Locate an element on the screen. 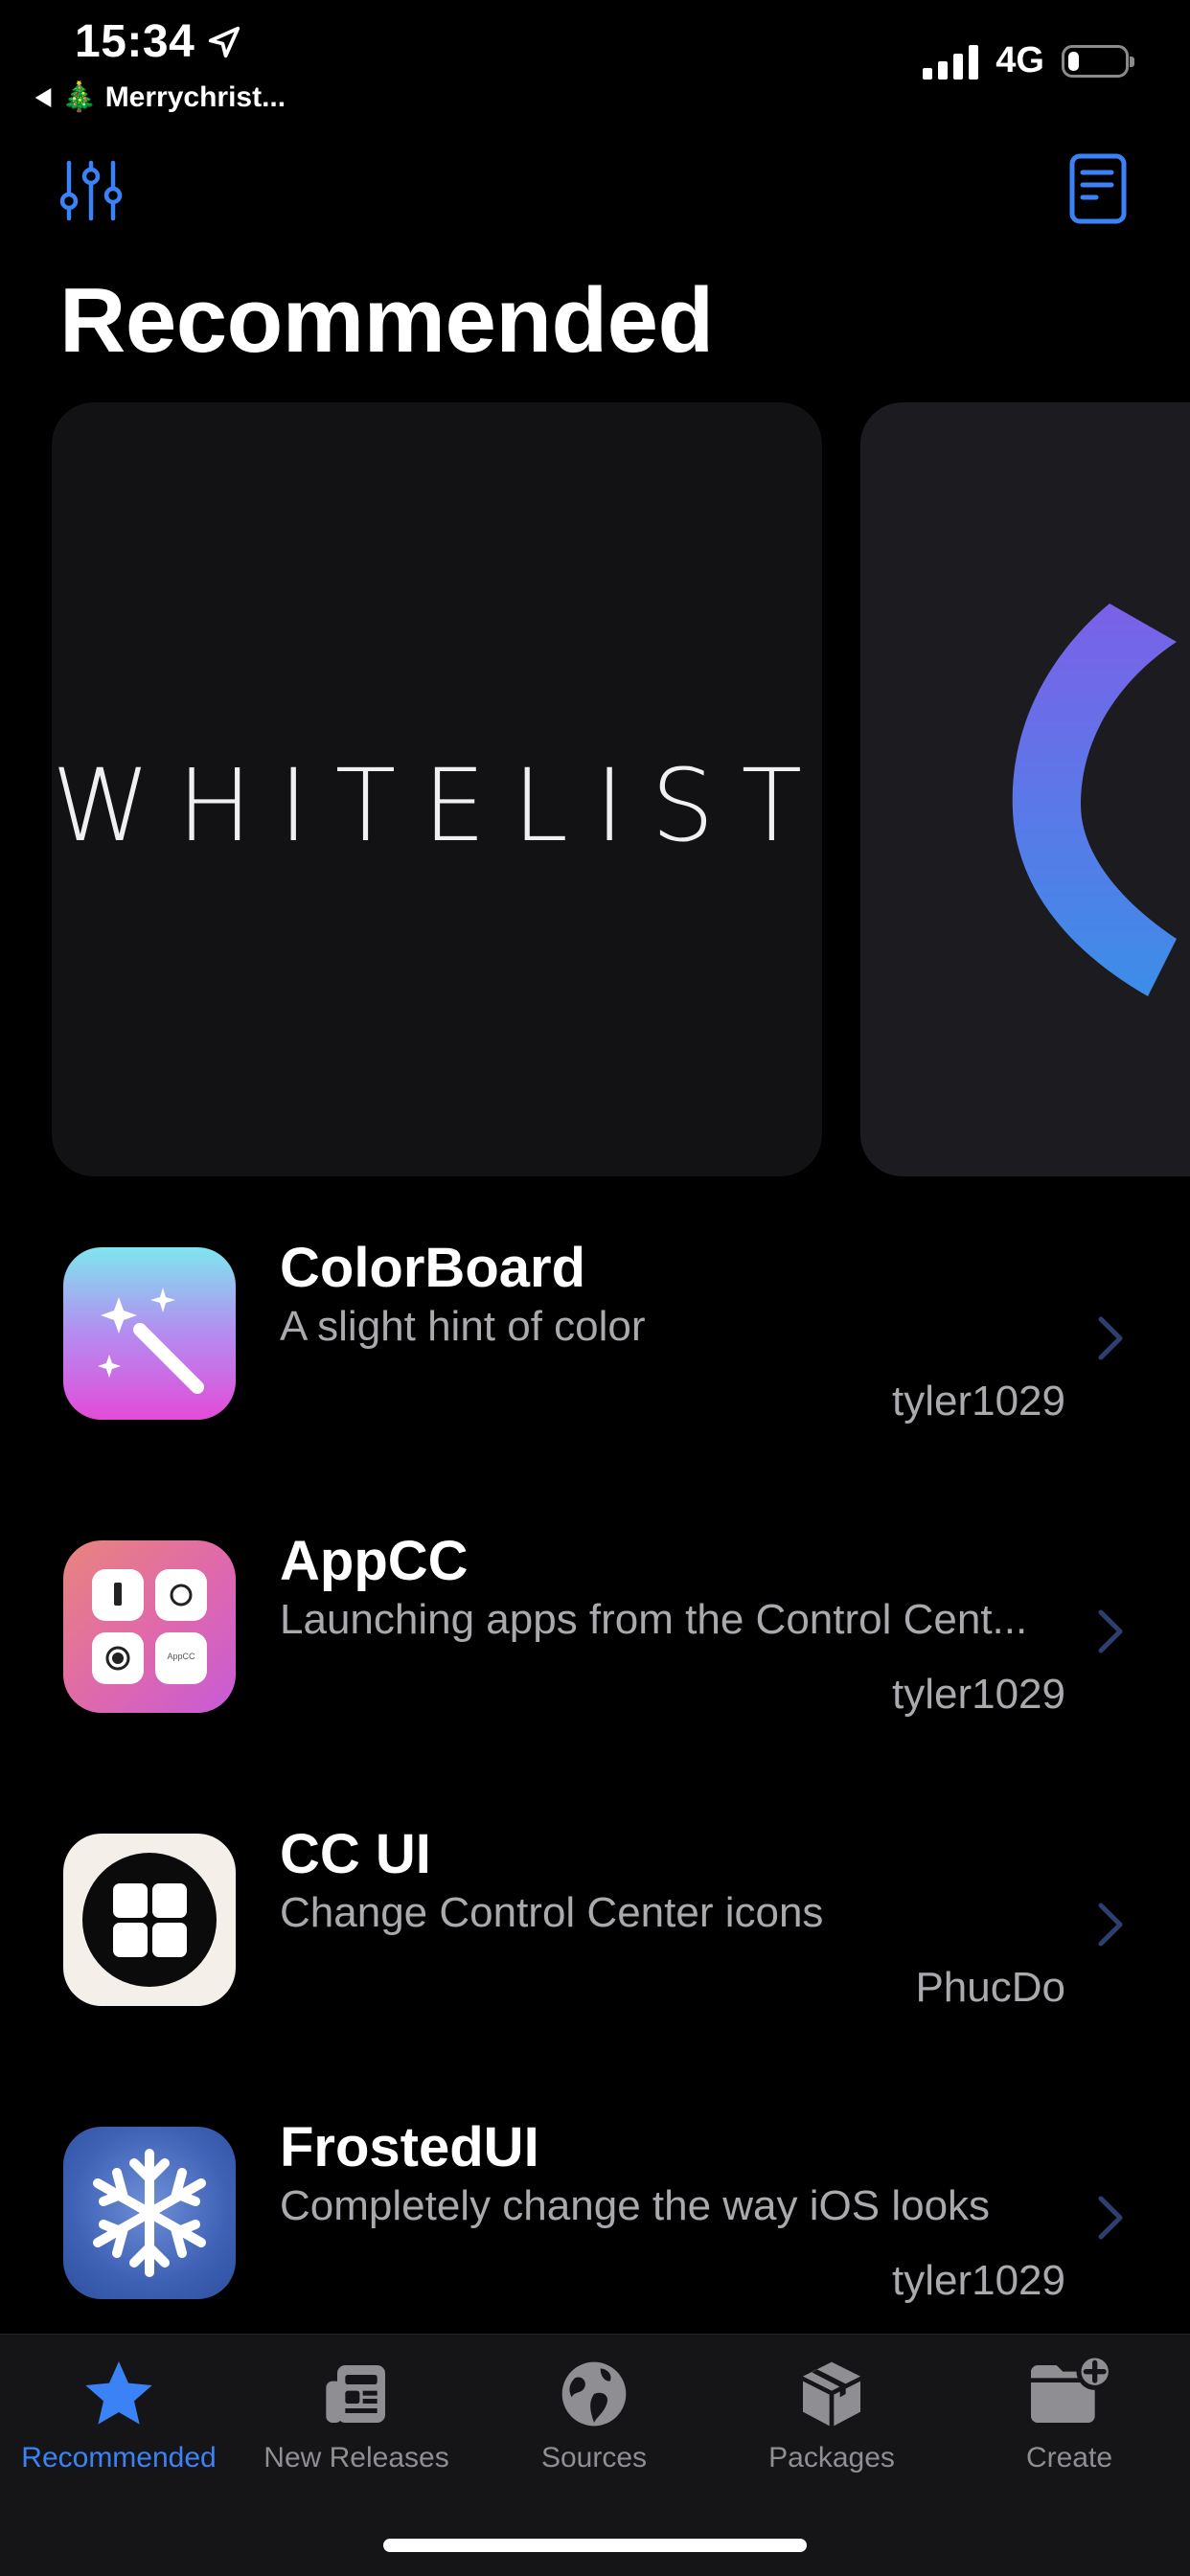  tab-create: Create is located at coordinates (1069, 2406).